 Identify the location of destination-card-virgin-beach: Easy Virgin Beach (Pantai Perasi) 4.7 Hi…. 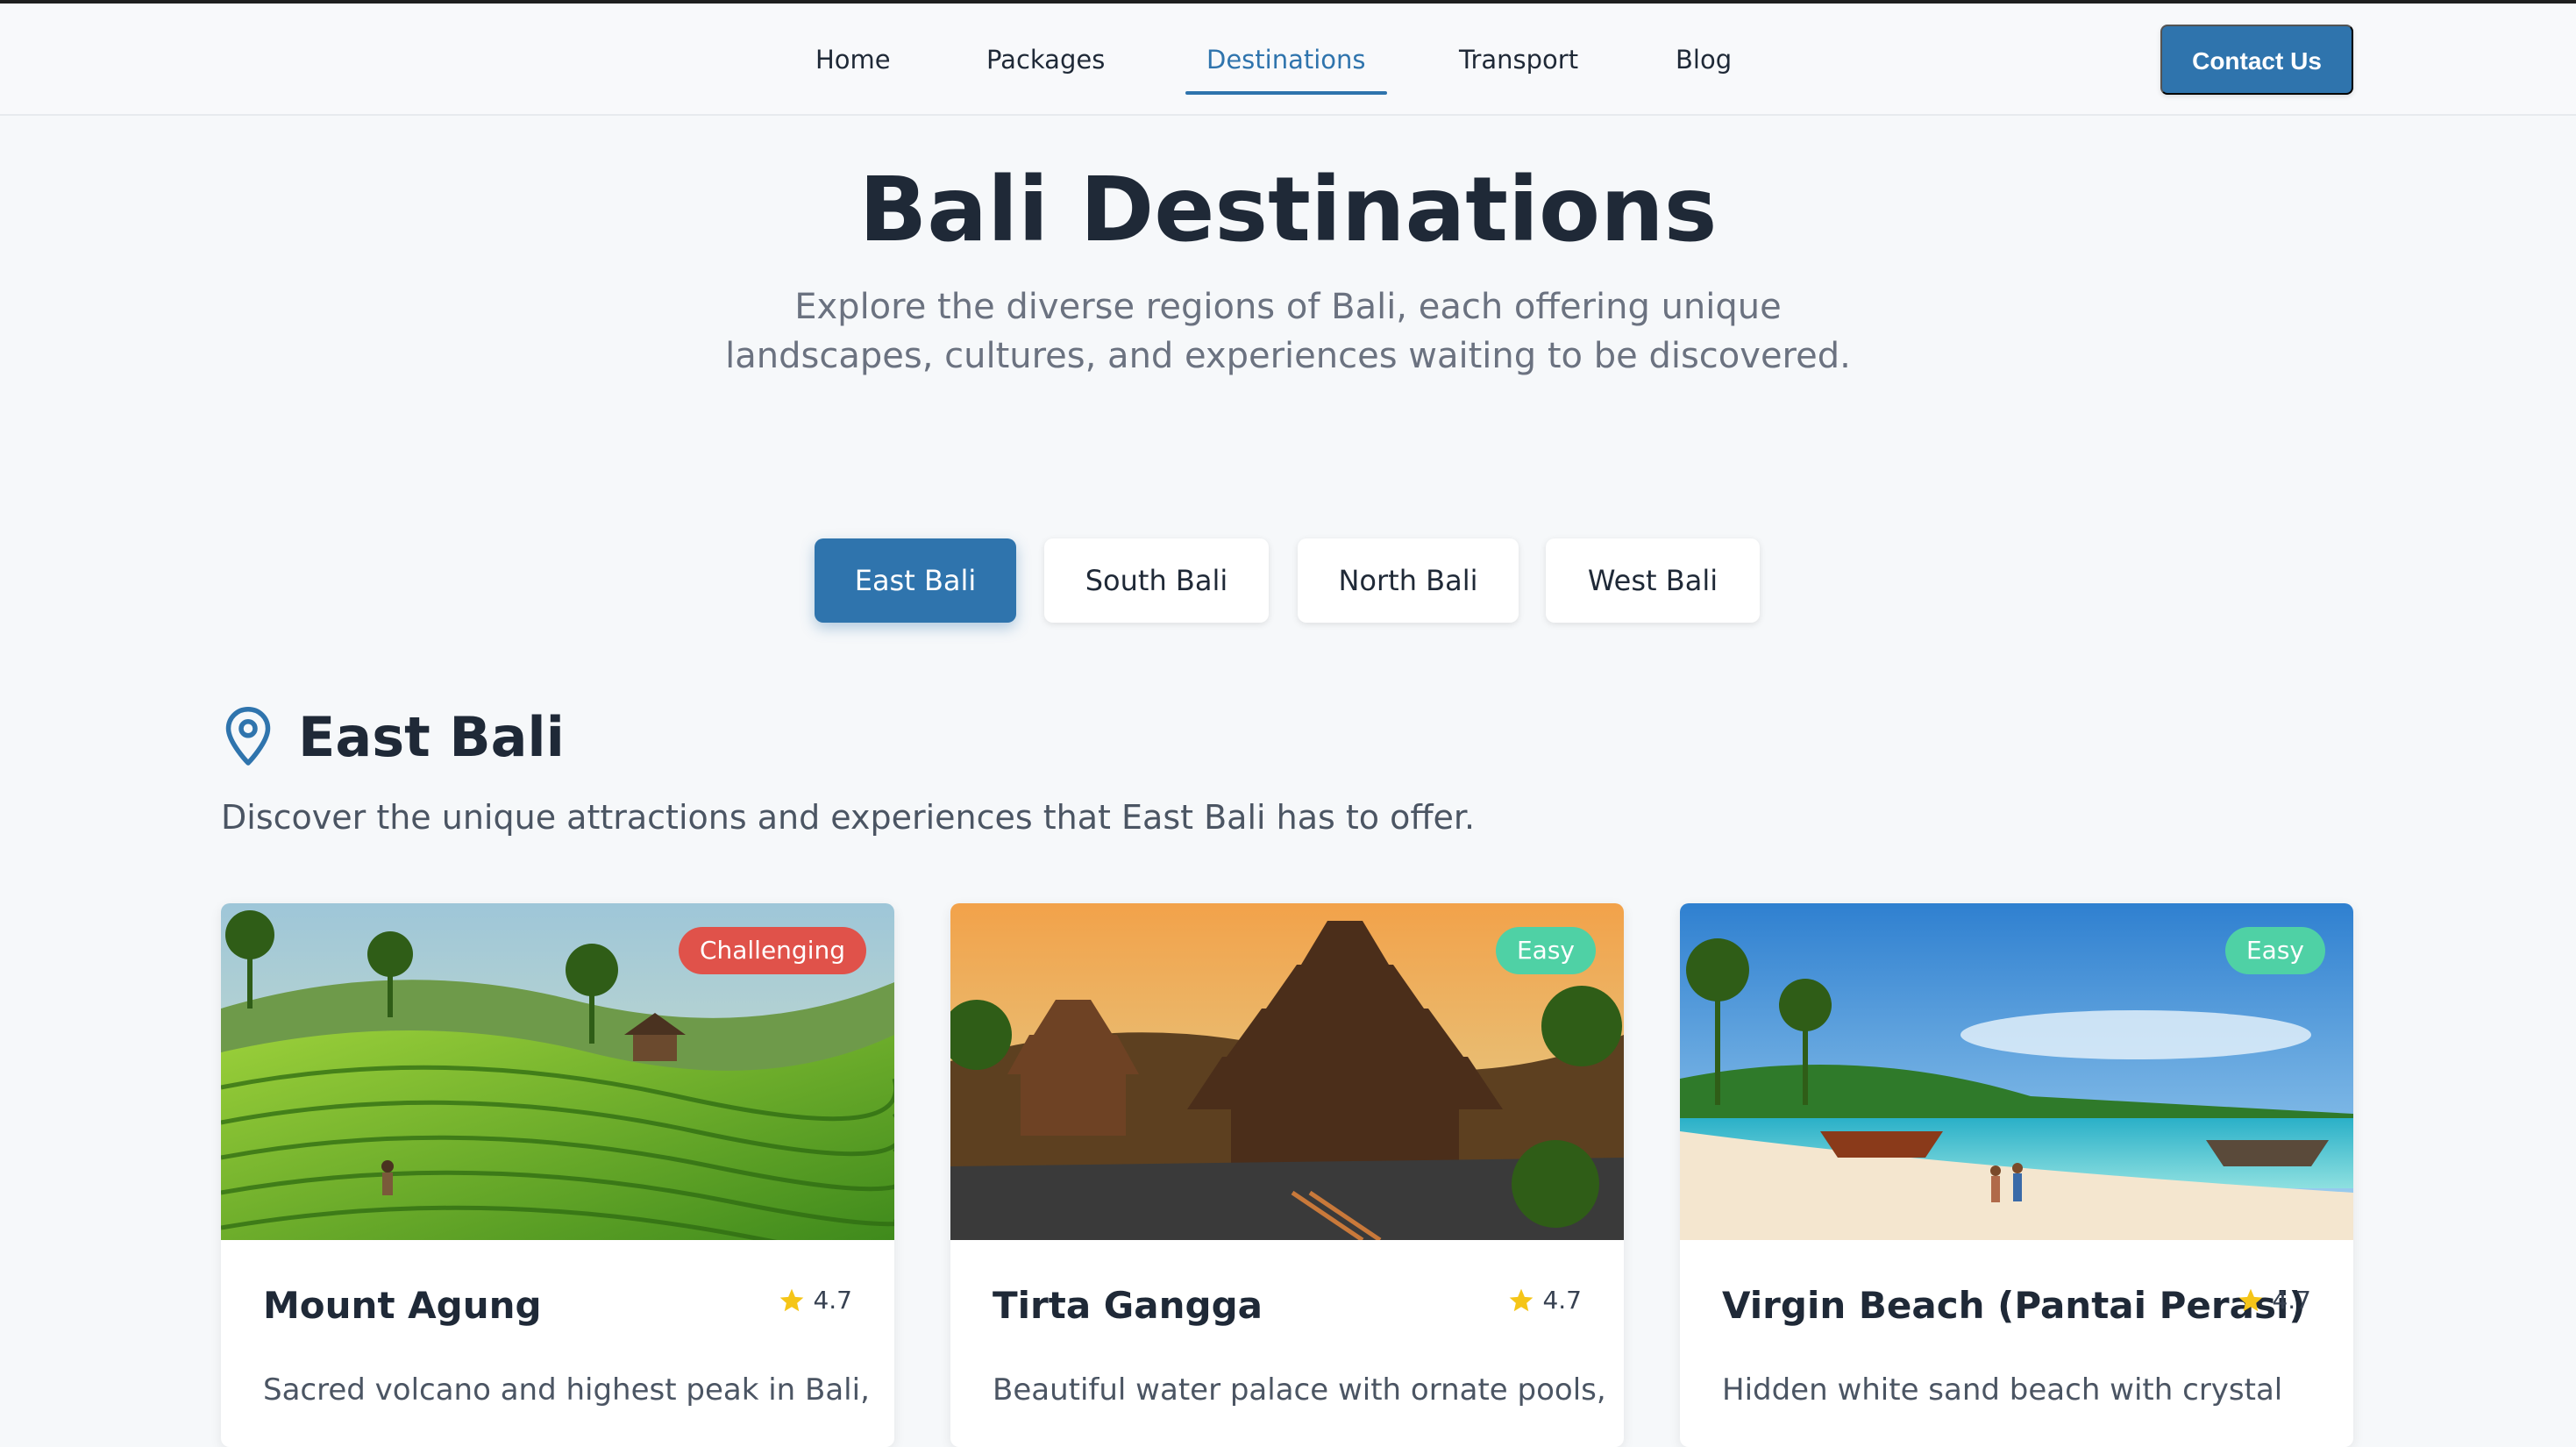
(2016, 1175).